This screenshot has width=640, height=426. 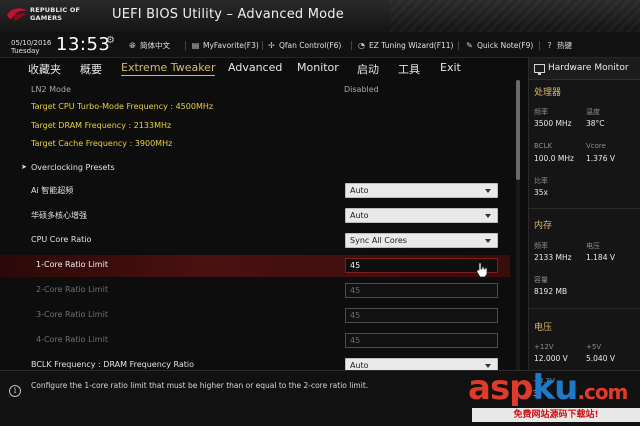 I want to click on ln2-mode-value: Disabled, so click(x=361, y=89).